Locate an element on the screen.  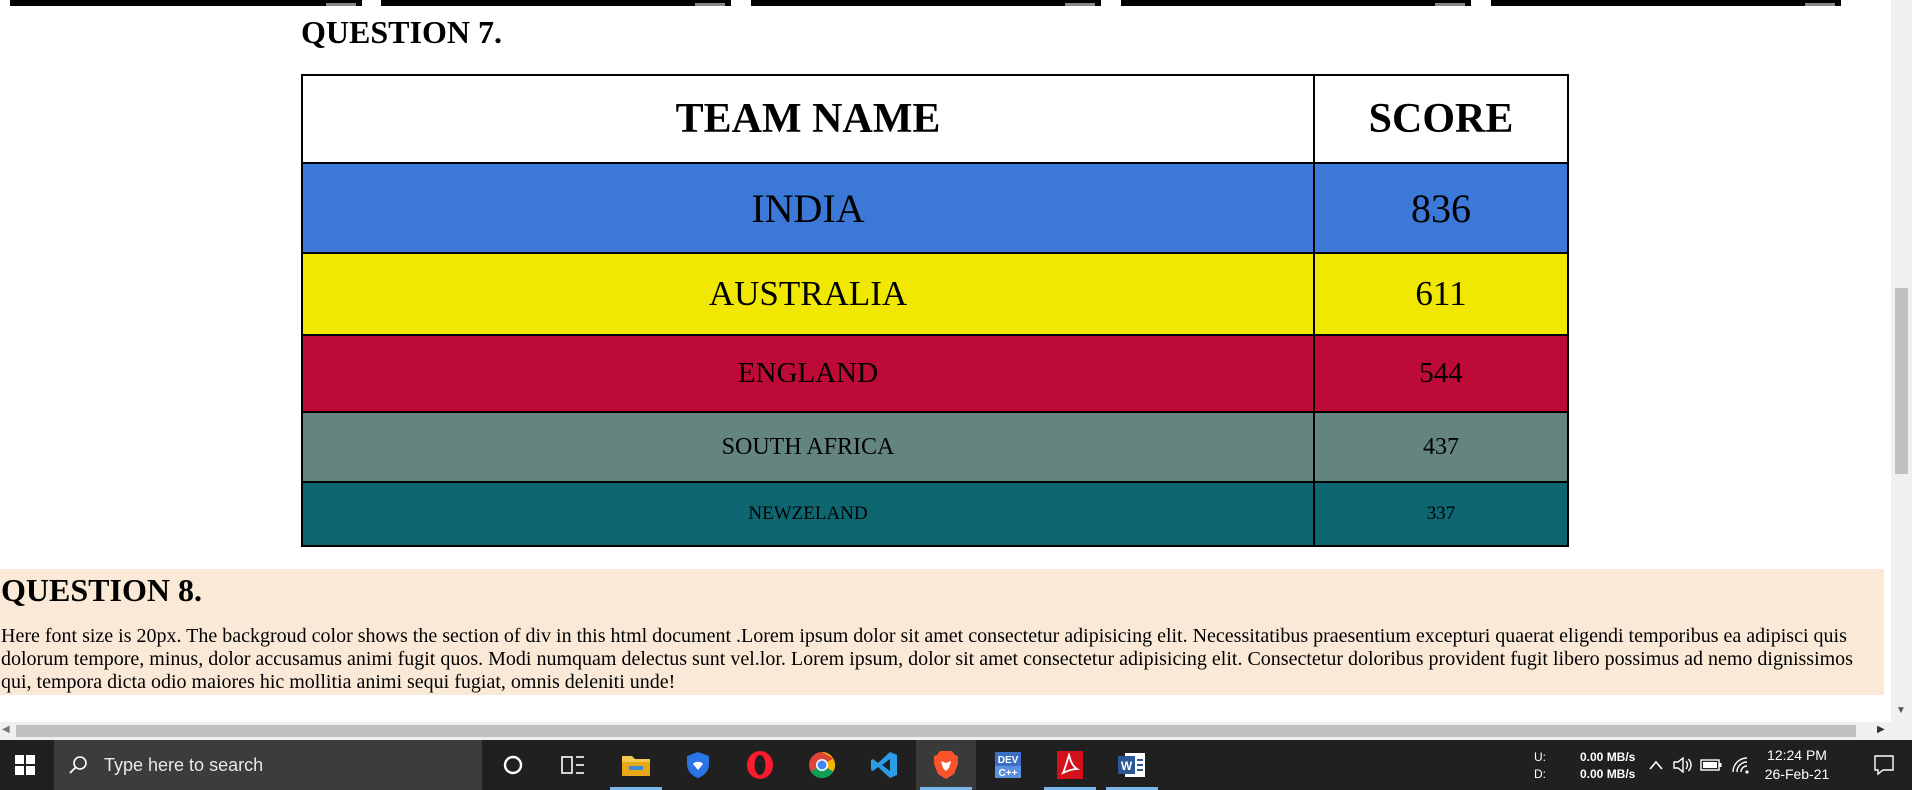
word-icon: W is located at coordinates (1131, 765).